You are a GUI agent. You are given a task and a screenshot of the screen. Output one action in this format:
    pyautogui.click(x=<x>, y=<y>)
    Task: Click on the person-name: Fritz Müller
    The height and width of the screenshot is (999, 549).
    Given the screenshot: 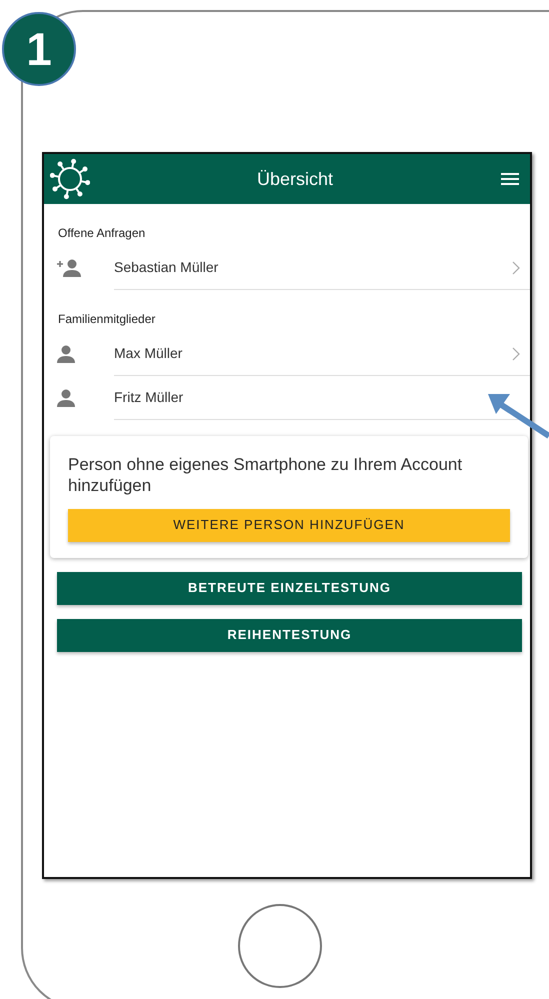 What is the action you would take?
    pyautogui.click(x=149, y=397)
    